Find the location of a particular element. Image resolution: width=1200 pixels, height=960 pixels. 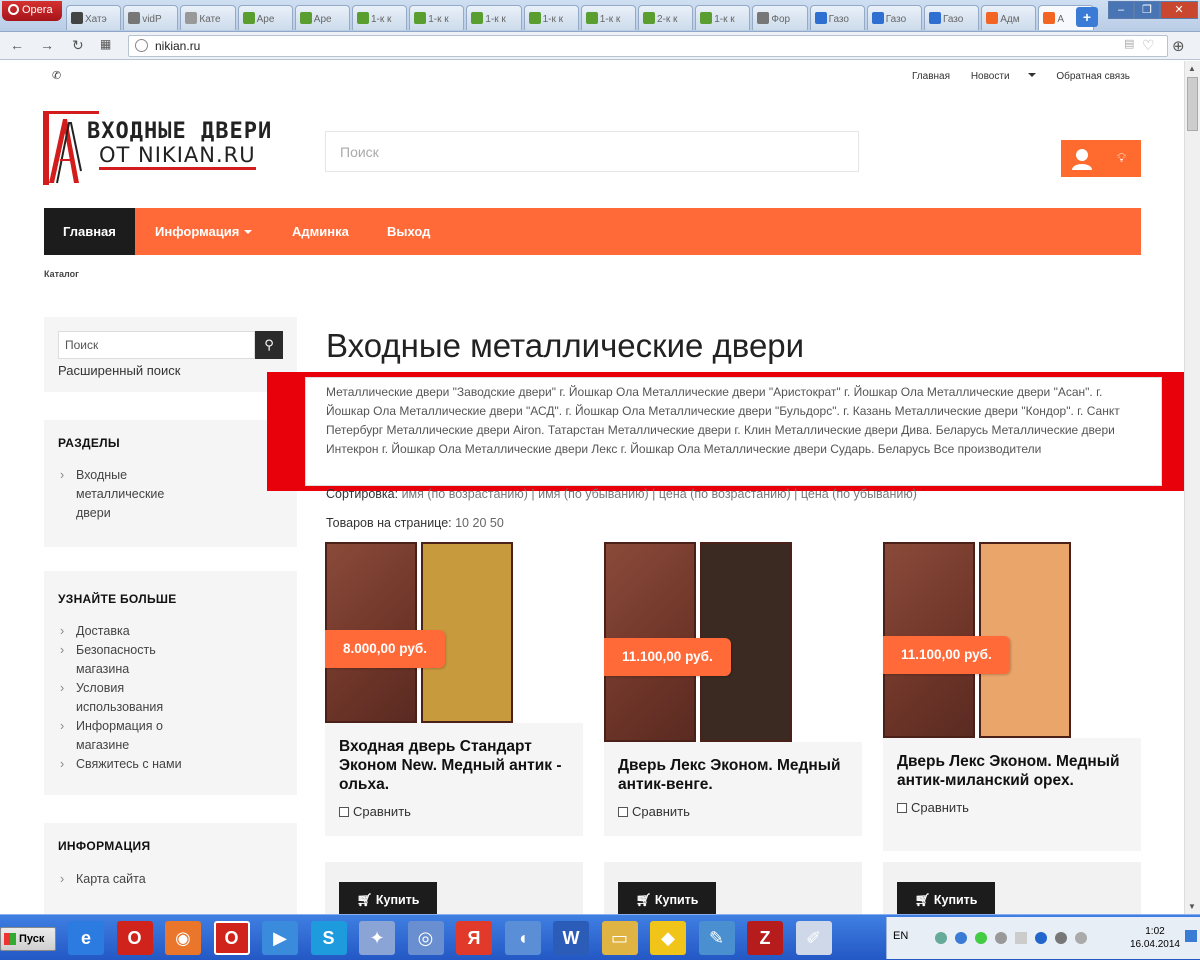

volume-icon is located at coordinates (1081, 938).